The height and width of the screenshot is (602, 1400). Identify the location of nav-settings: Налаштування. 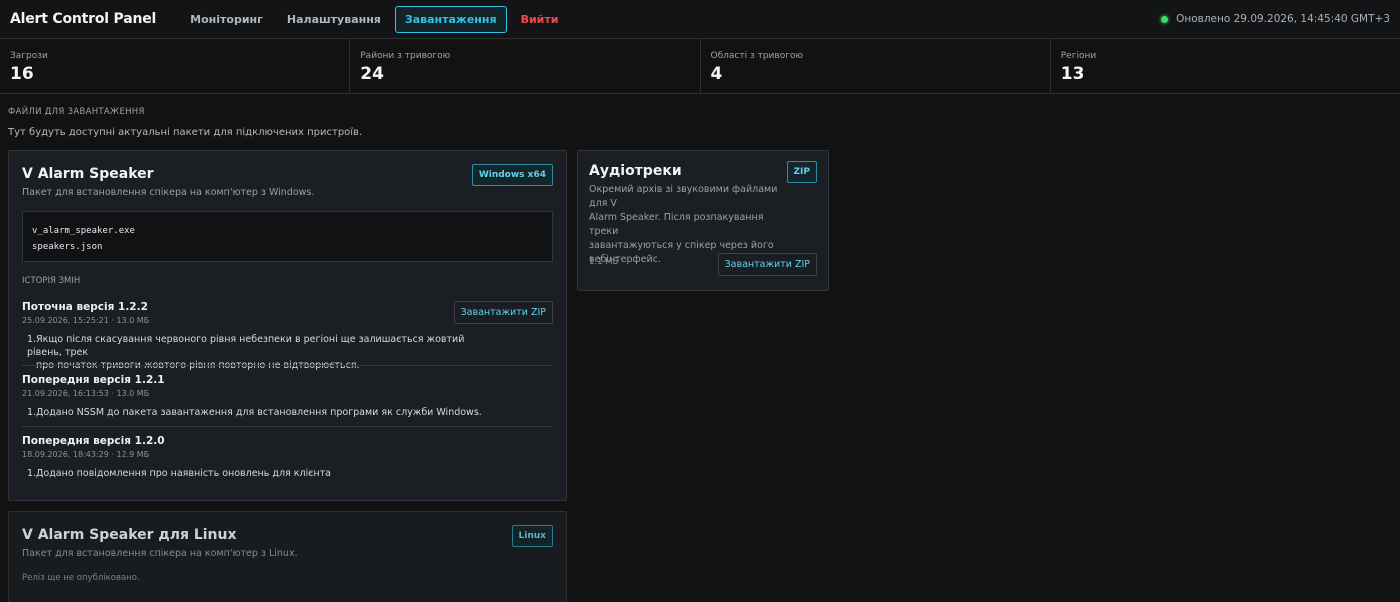
(334, 19).